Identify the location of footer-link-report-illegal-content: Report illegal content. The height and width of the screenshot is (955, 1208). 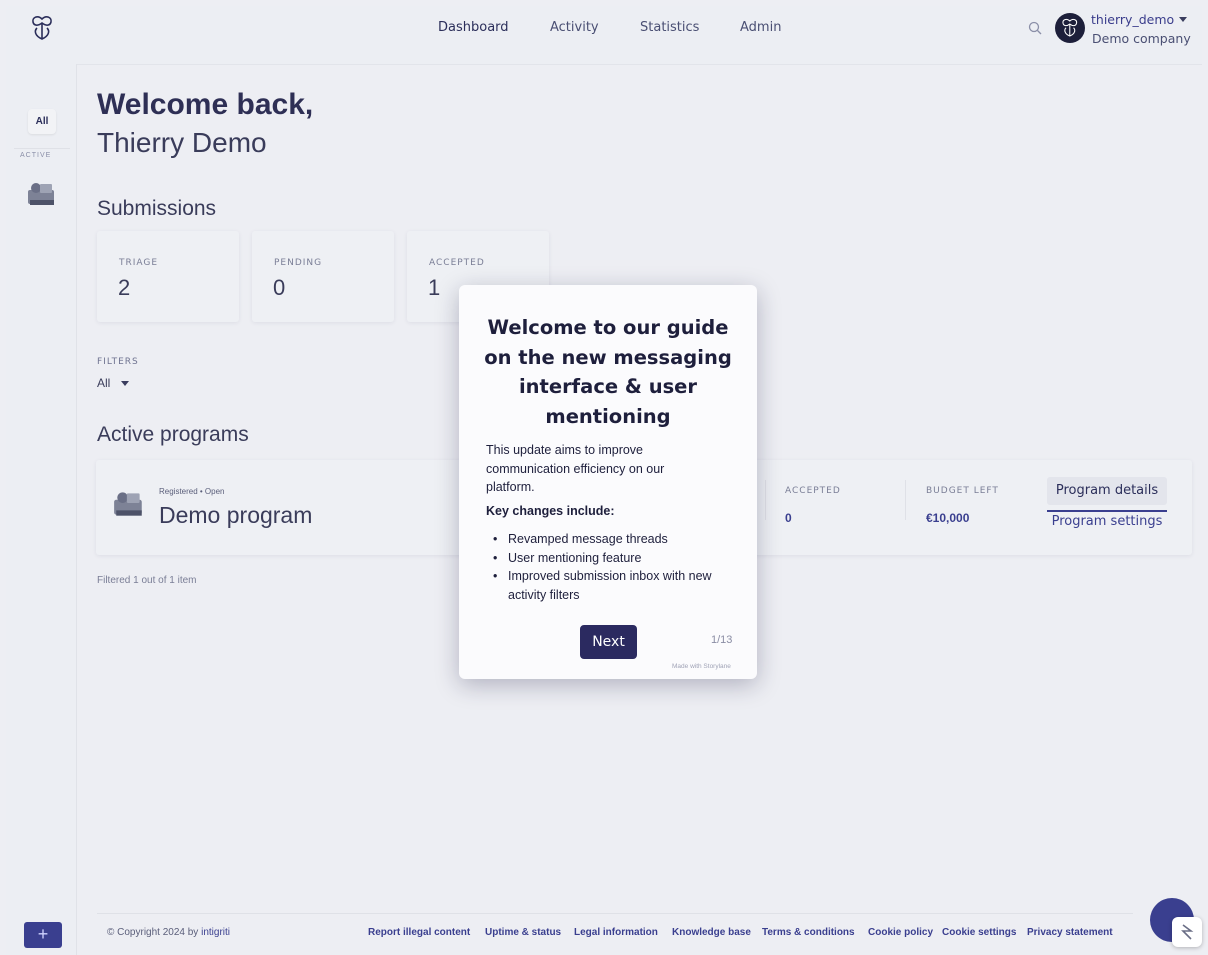
(419, 932).